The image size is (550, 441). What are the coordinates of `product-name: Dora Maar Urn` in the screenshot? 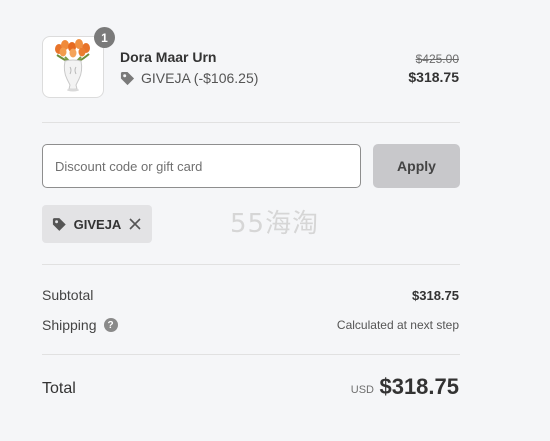 It's located at (168, 57).